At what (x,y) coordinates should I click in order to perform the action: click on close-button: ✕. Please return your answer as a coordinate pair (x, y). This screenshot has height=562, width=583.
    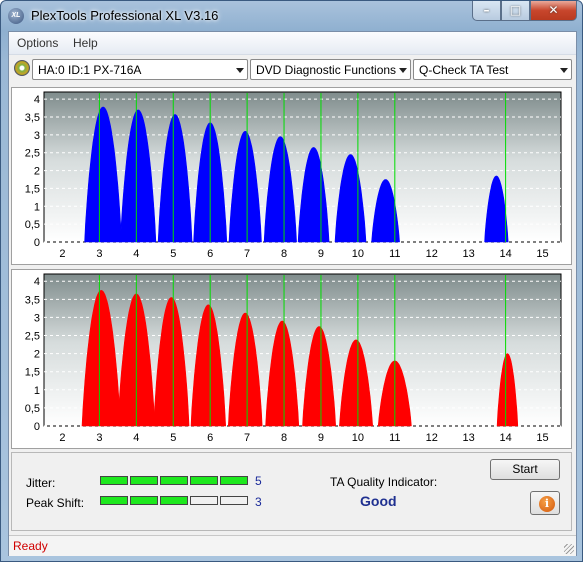
    Looking at the image, I should click on (553, 11).